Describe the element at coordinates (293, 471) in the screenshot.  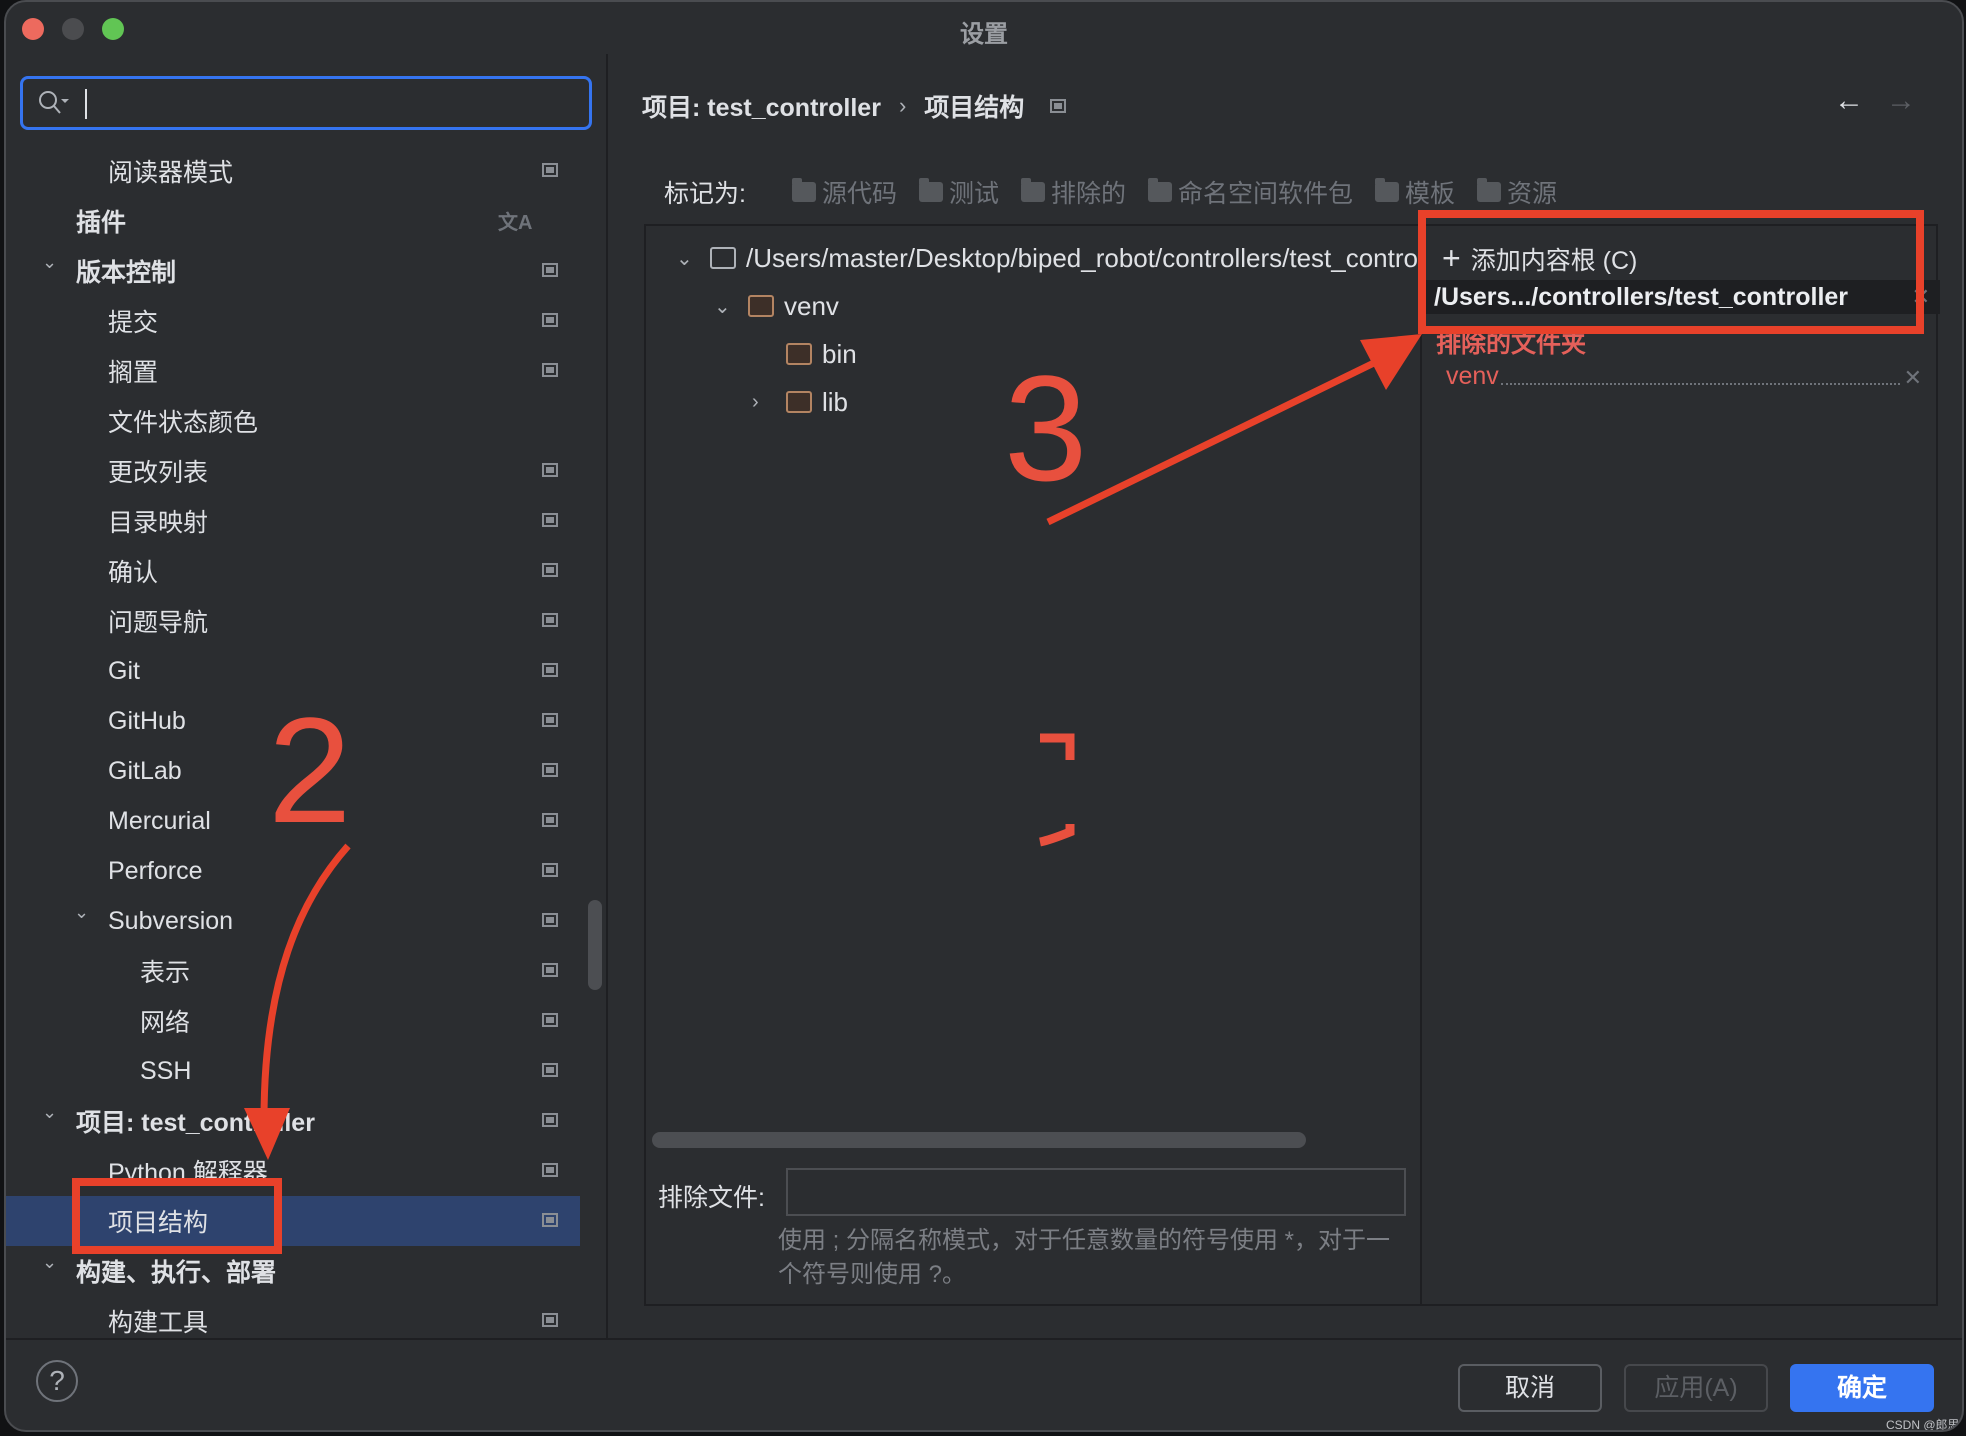
I see `sidebar-item: 更改列表` at that location.